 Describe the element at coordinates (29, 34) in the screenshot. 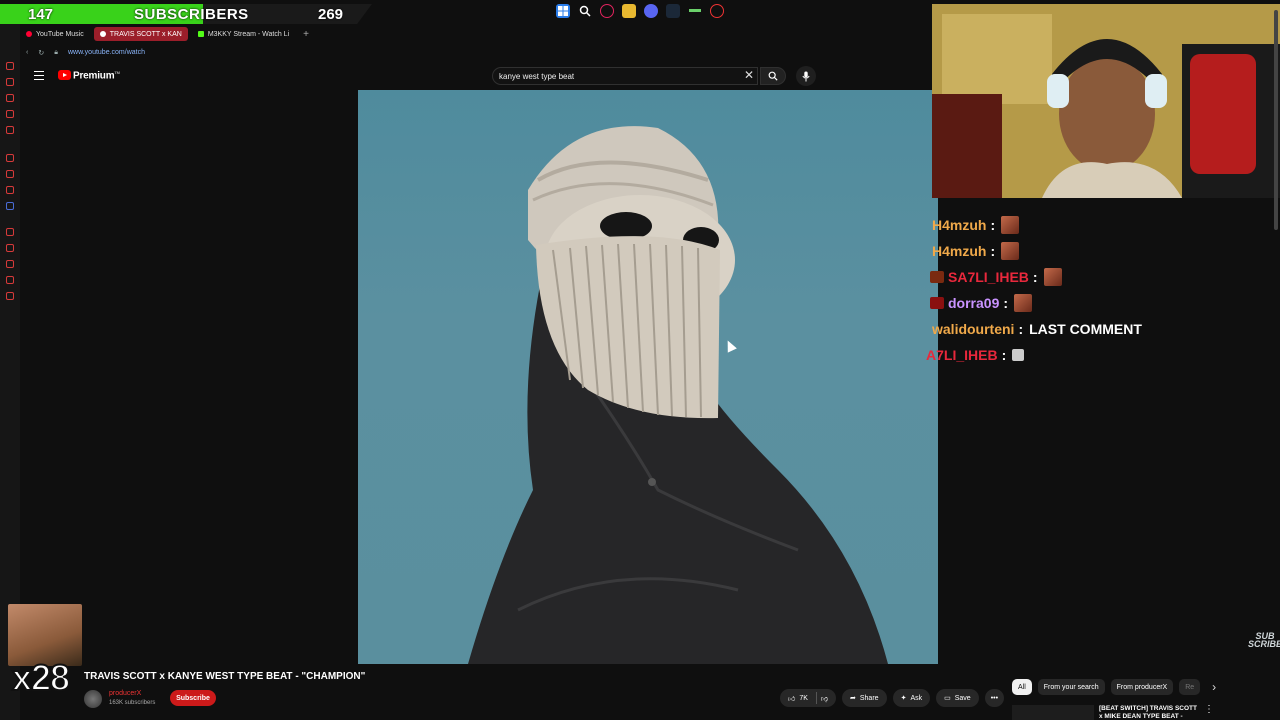

I see `youtube-music-icon` at that location.